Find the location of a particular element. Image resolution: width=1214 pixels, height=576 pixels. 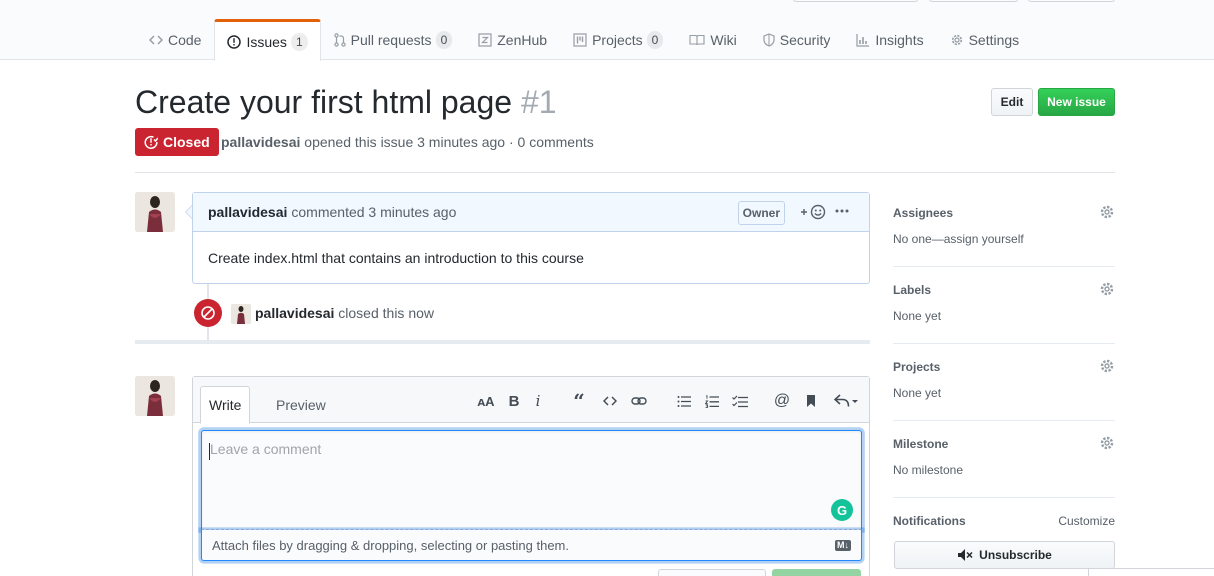

comment-author-link: pallavidesai is located at coordinates (247, 212).